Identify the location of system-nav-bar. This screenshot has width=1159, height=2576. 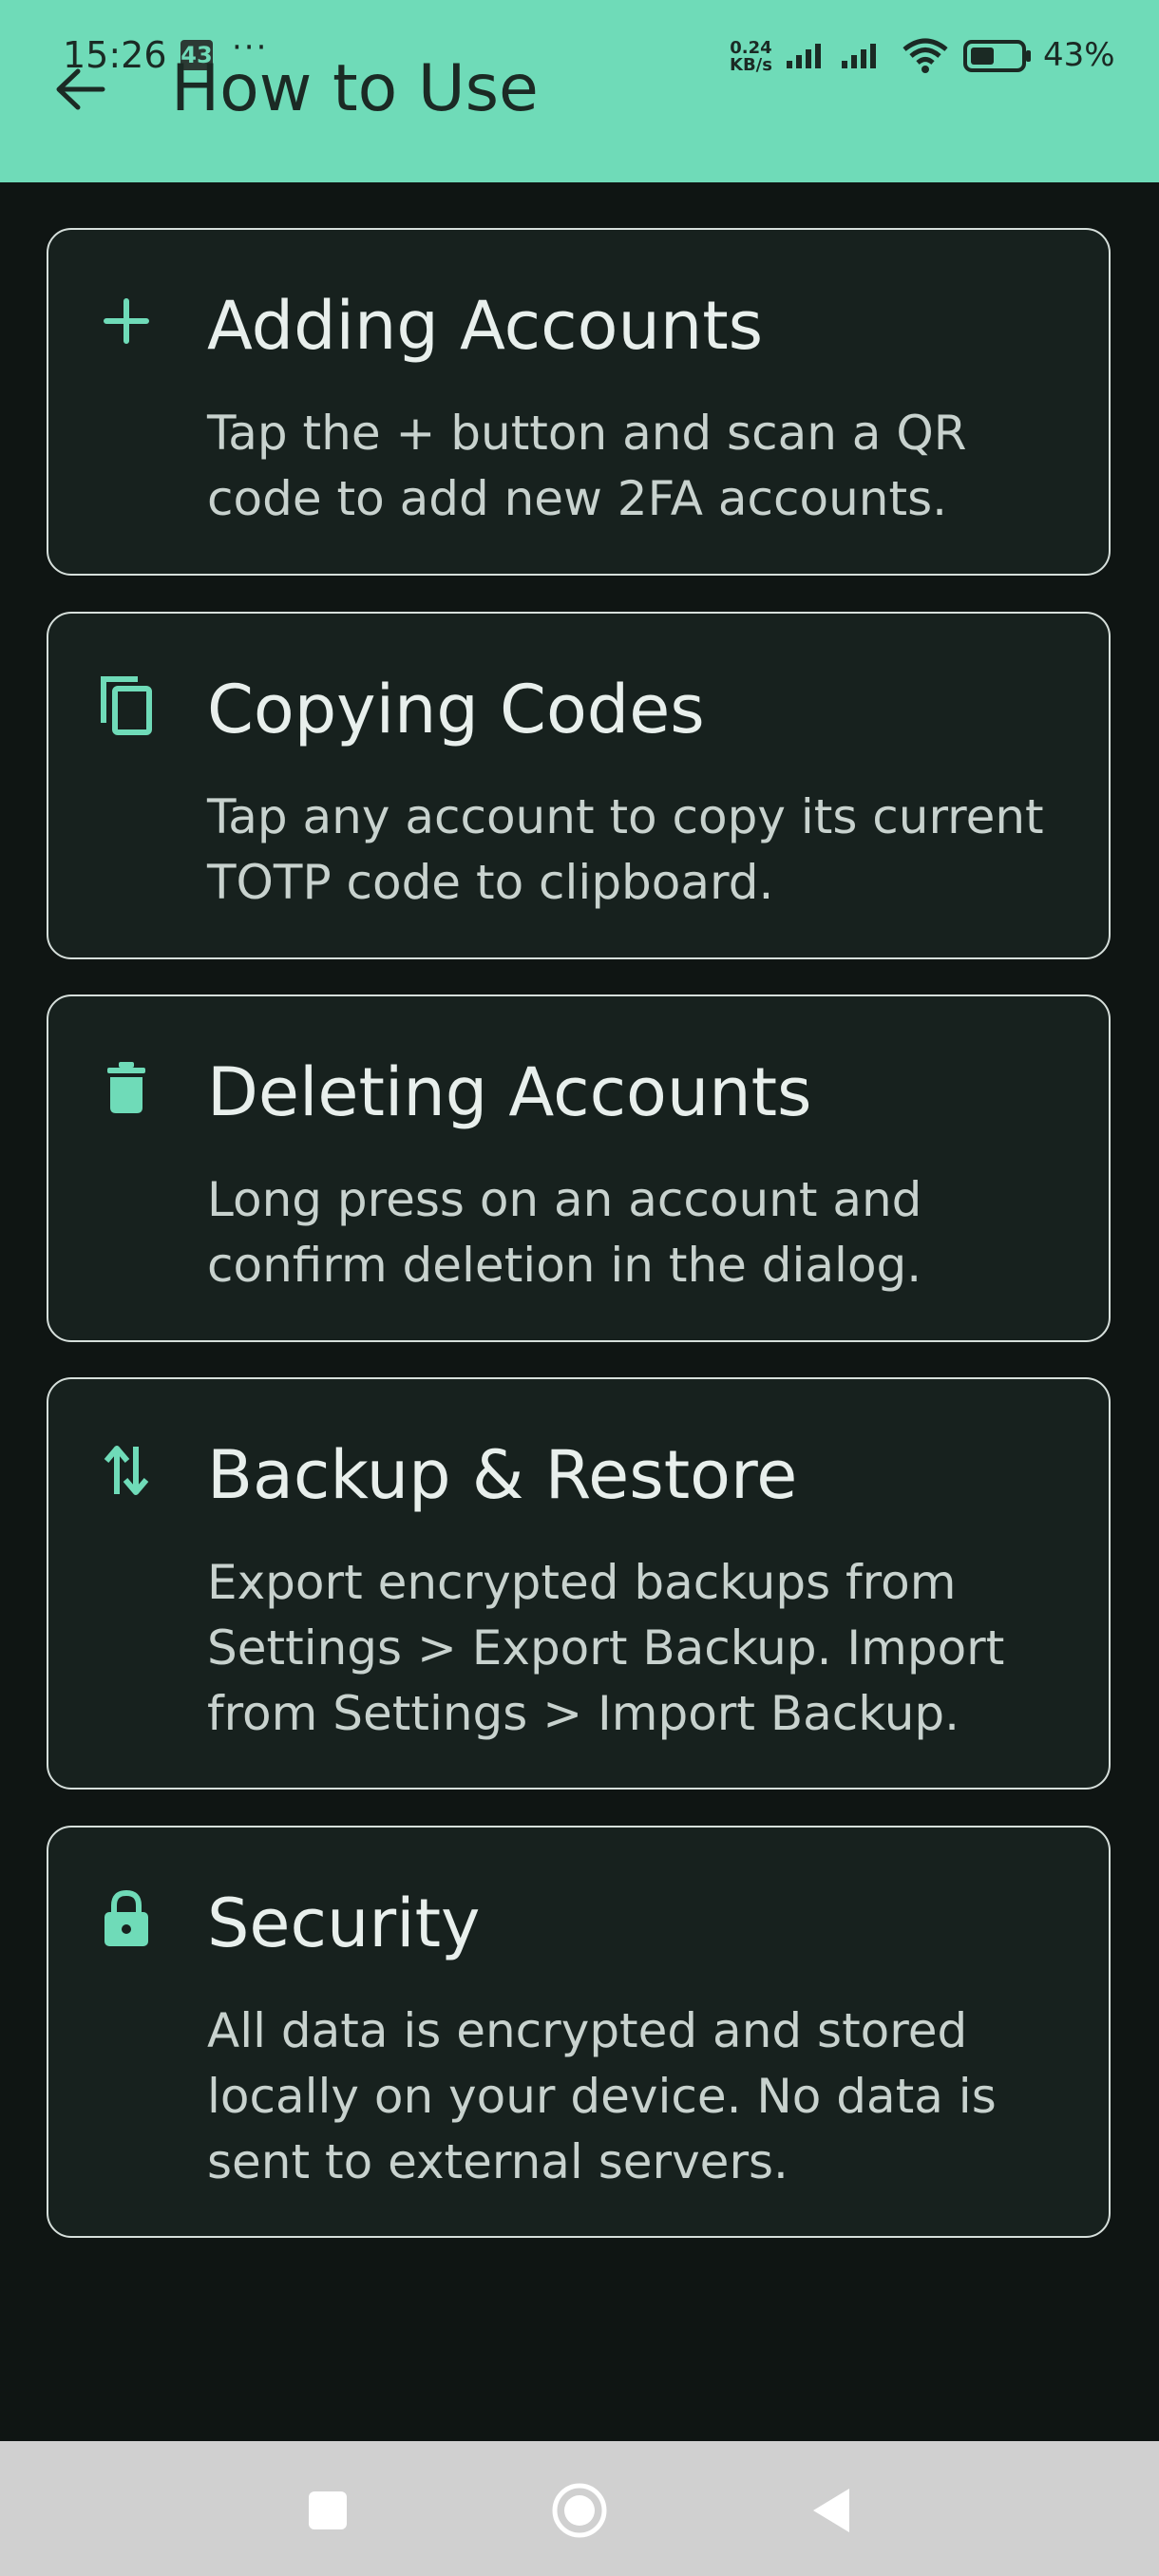
(579, 2508).